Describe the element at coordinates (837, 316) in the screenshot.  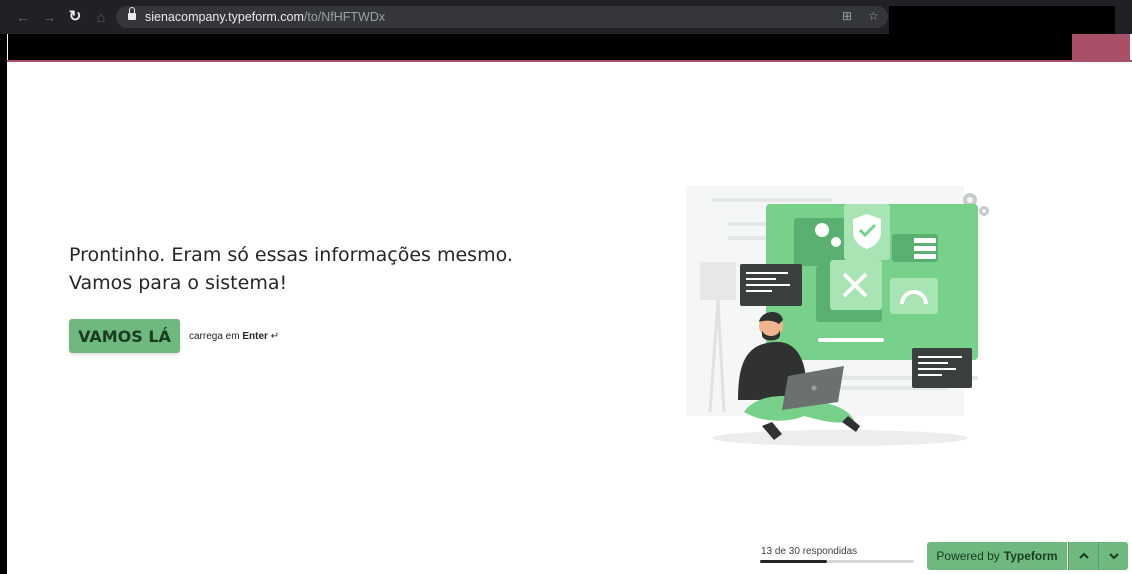
I see `illustration` at that location.